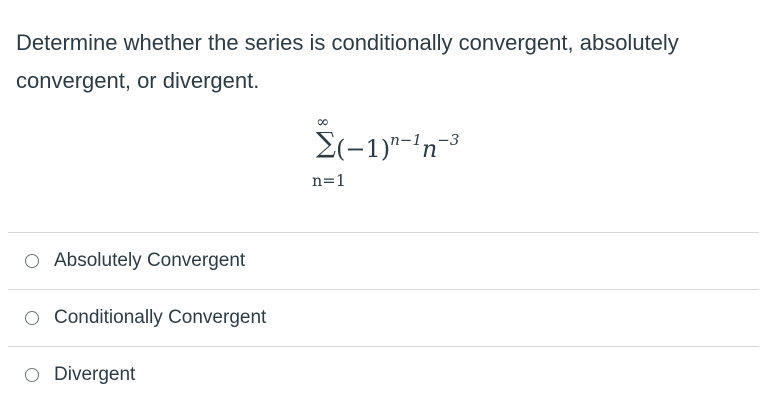  Describe the element at coordinates (150, 260) in the screenshot. I see `option-label: Absolutely Convergent` at that location.